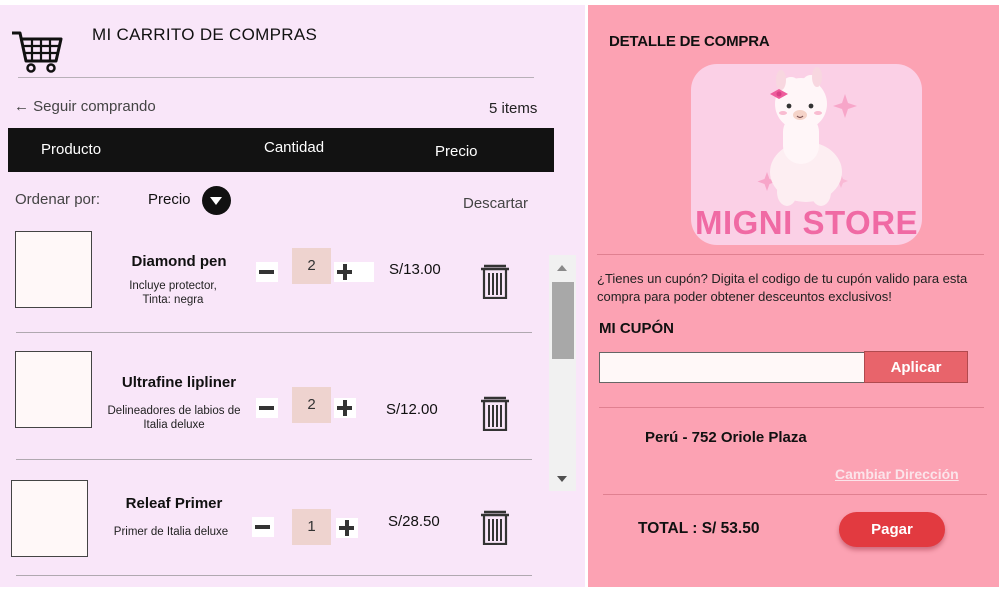 The image size is (1003, 590). I want to click on order-total: TOTAL : S/ 53.50, so click(699, 528).